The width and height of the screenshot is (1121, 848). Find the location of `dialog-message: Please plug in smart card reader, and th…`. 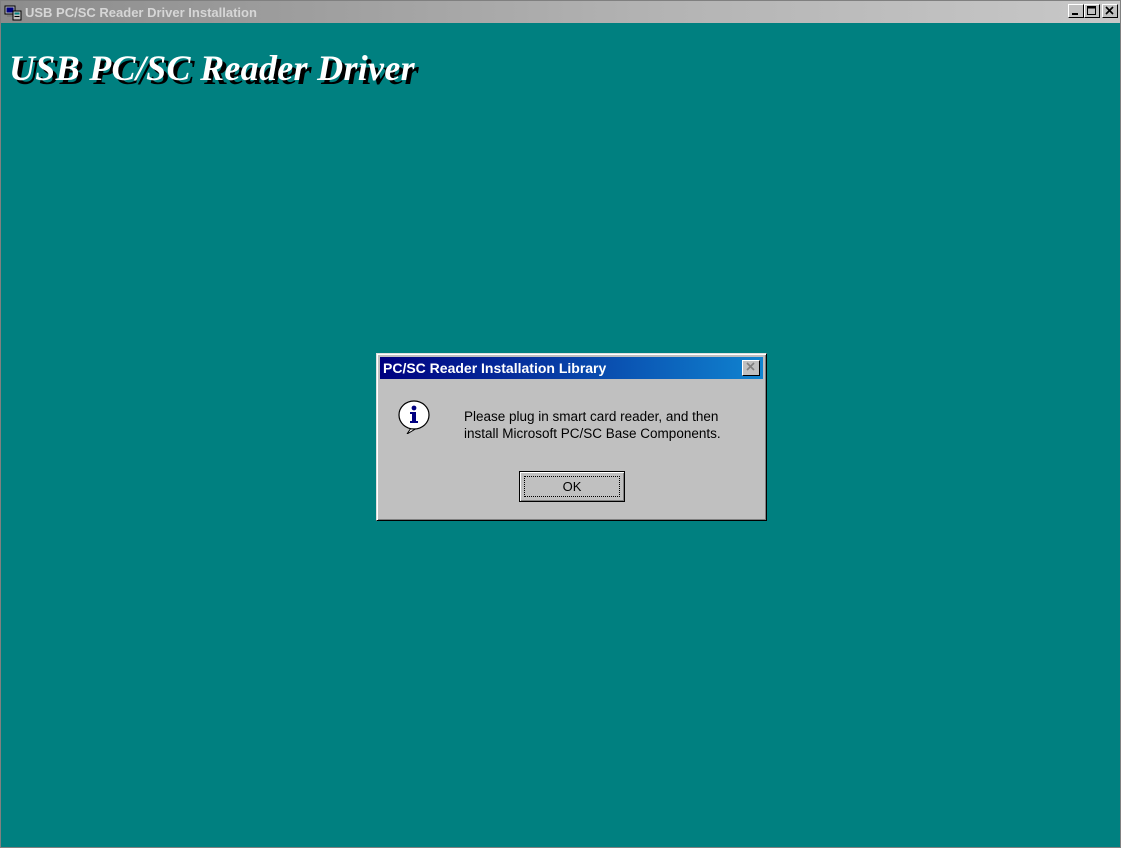

dialog-message: Please plug in smart card reader, and th… is located at coordinates (592, 425).